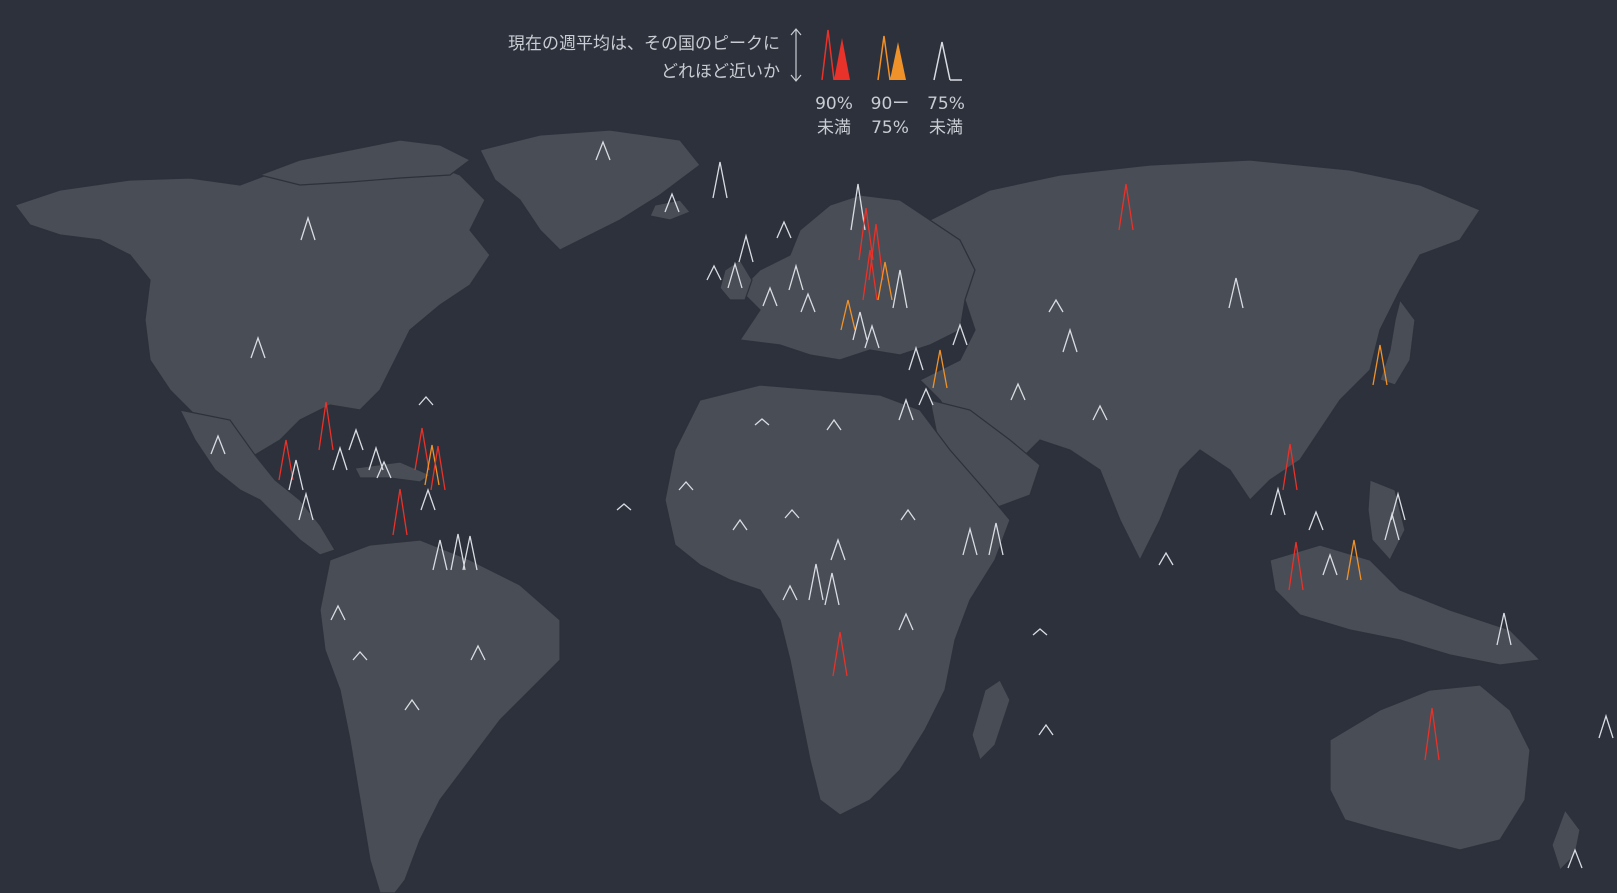 This screenshot has height=893, width=1617. Describe the element at coordinates (670, 210) in the screenshot. I see `iceland-landmass` at that location.